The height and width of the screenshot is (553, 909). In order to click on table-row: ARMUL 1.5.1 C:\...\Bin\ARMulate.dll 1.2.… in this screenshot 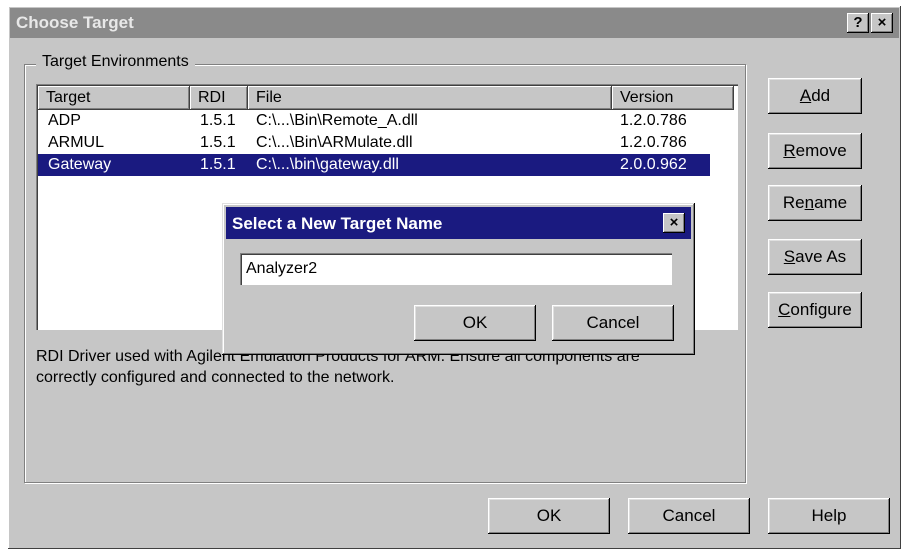, I will do `click(374, 143)`.